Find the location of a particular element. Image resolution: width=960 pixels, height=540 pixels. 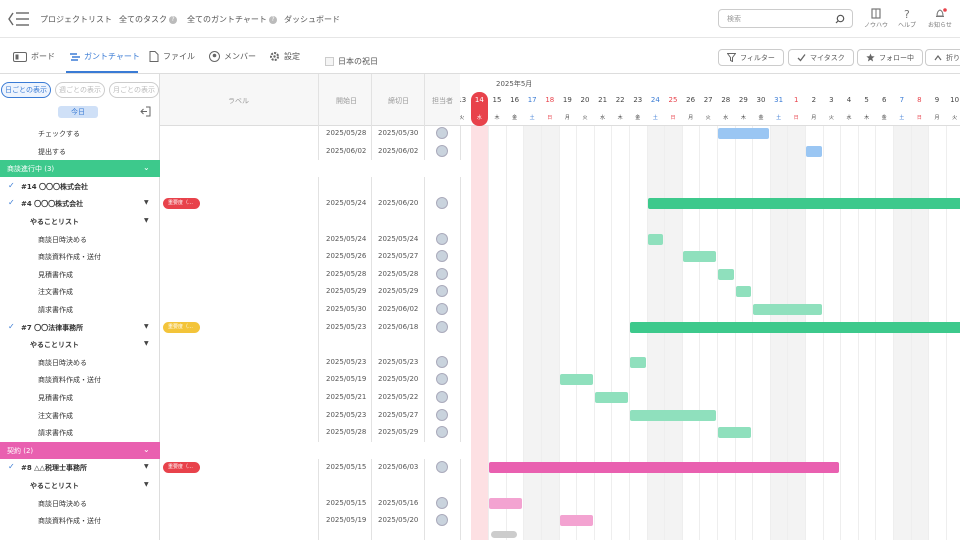

nav-all-tasks: 全てのタスク? is located at coordinates (148, 19).